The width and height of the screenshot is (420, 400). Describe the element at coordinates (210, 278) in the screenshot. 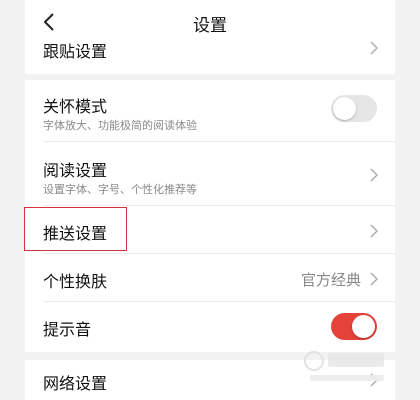

I see `row-skin: 个性换肤 官方经典` at that location.